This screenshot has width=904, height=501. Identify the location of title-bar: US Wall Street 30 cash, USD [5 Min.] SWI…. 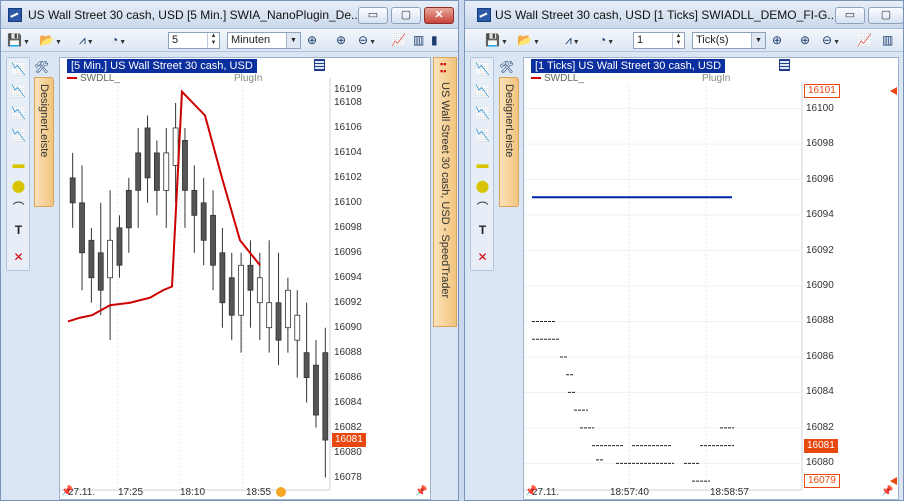
(229, 15).